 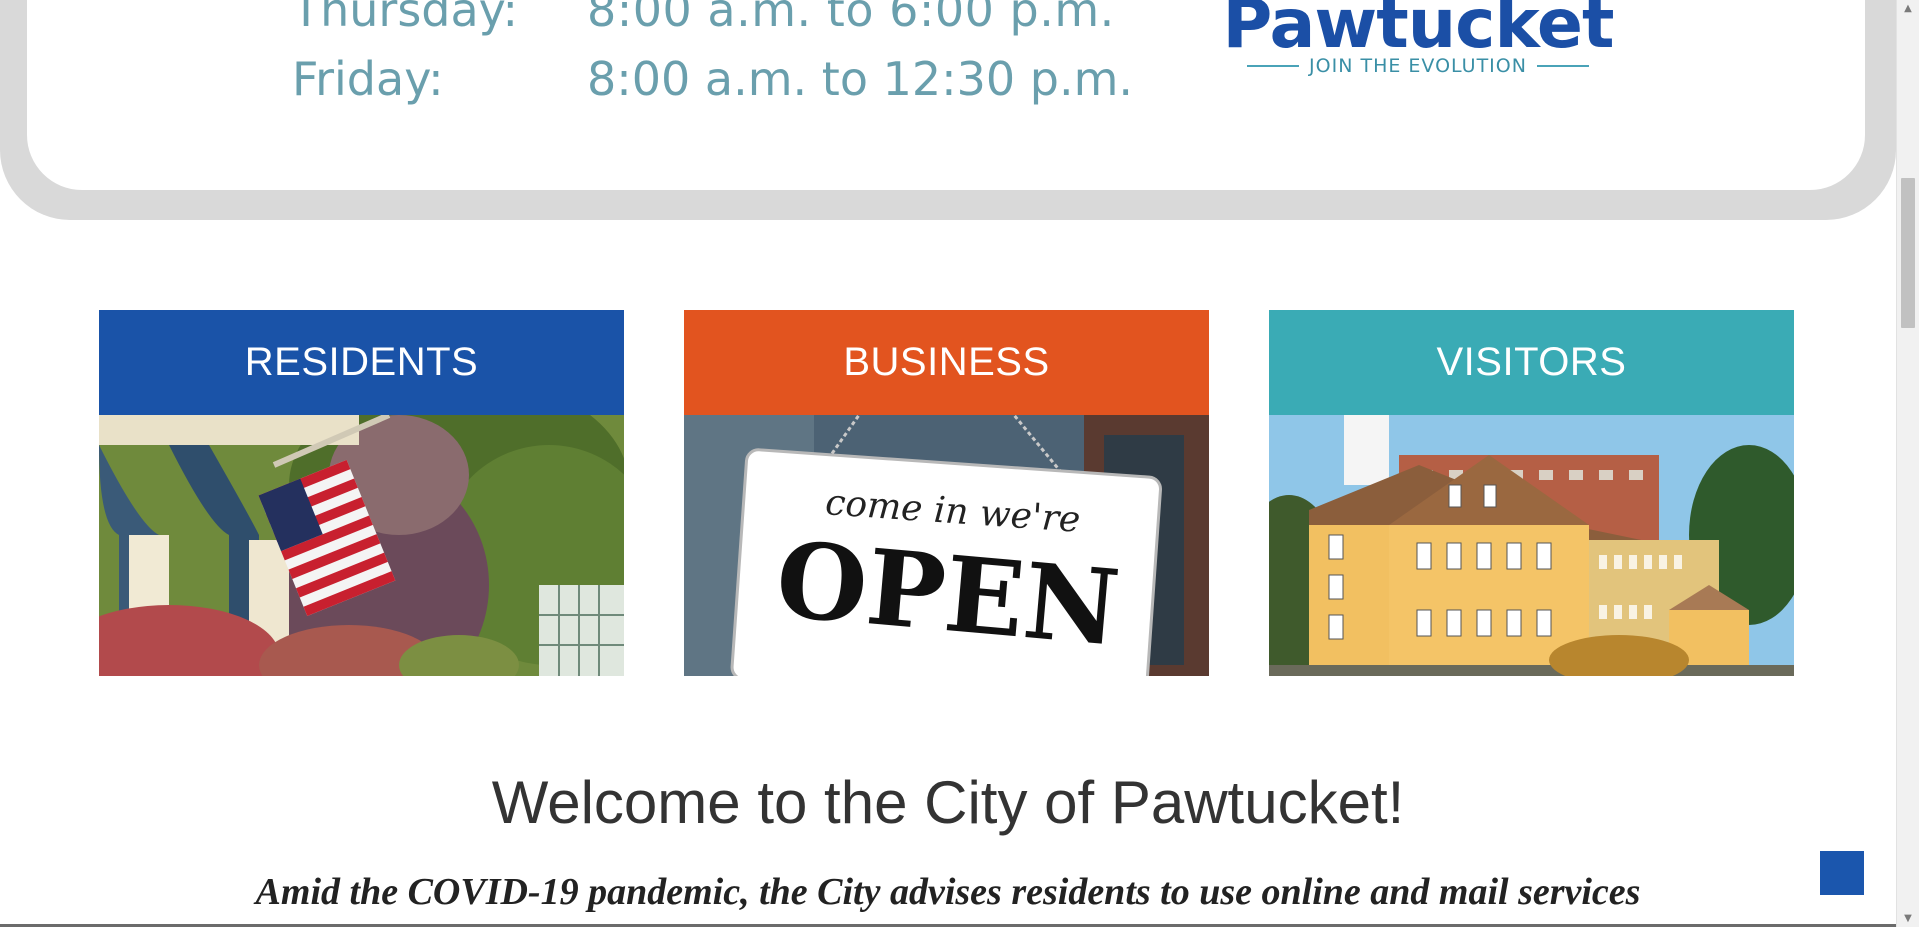 I want to click on pawtucket-logo: Pawtucket JOIN THE EVOLUTION, so click(x=1418, y=47).